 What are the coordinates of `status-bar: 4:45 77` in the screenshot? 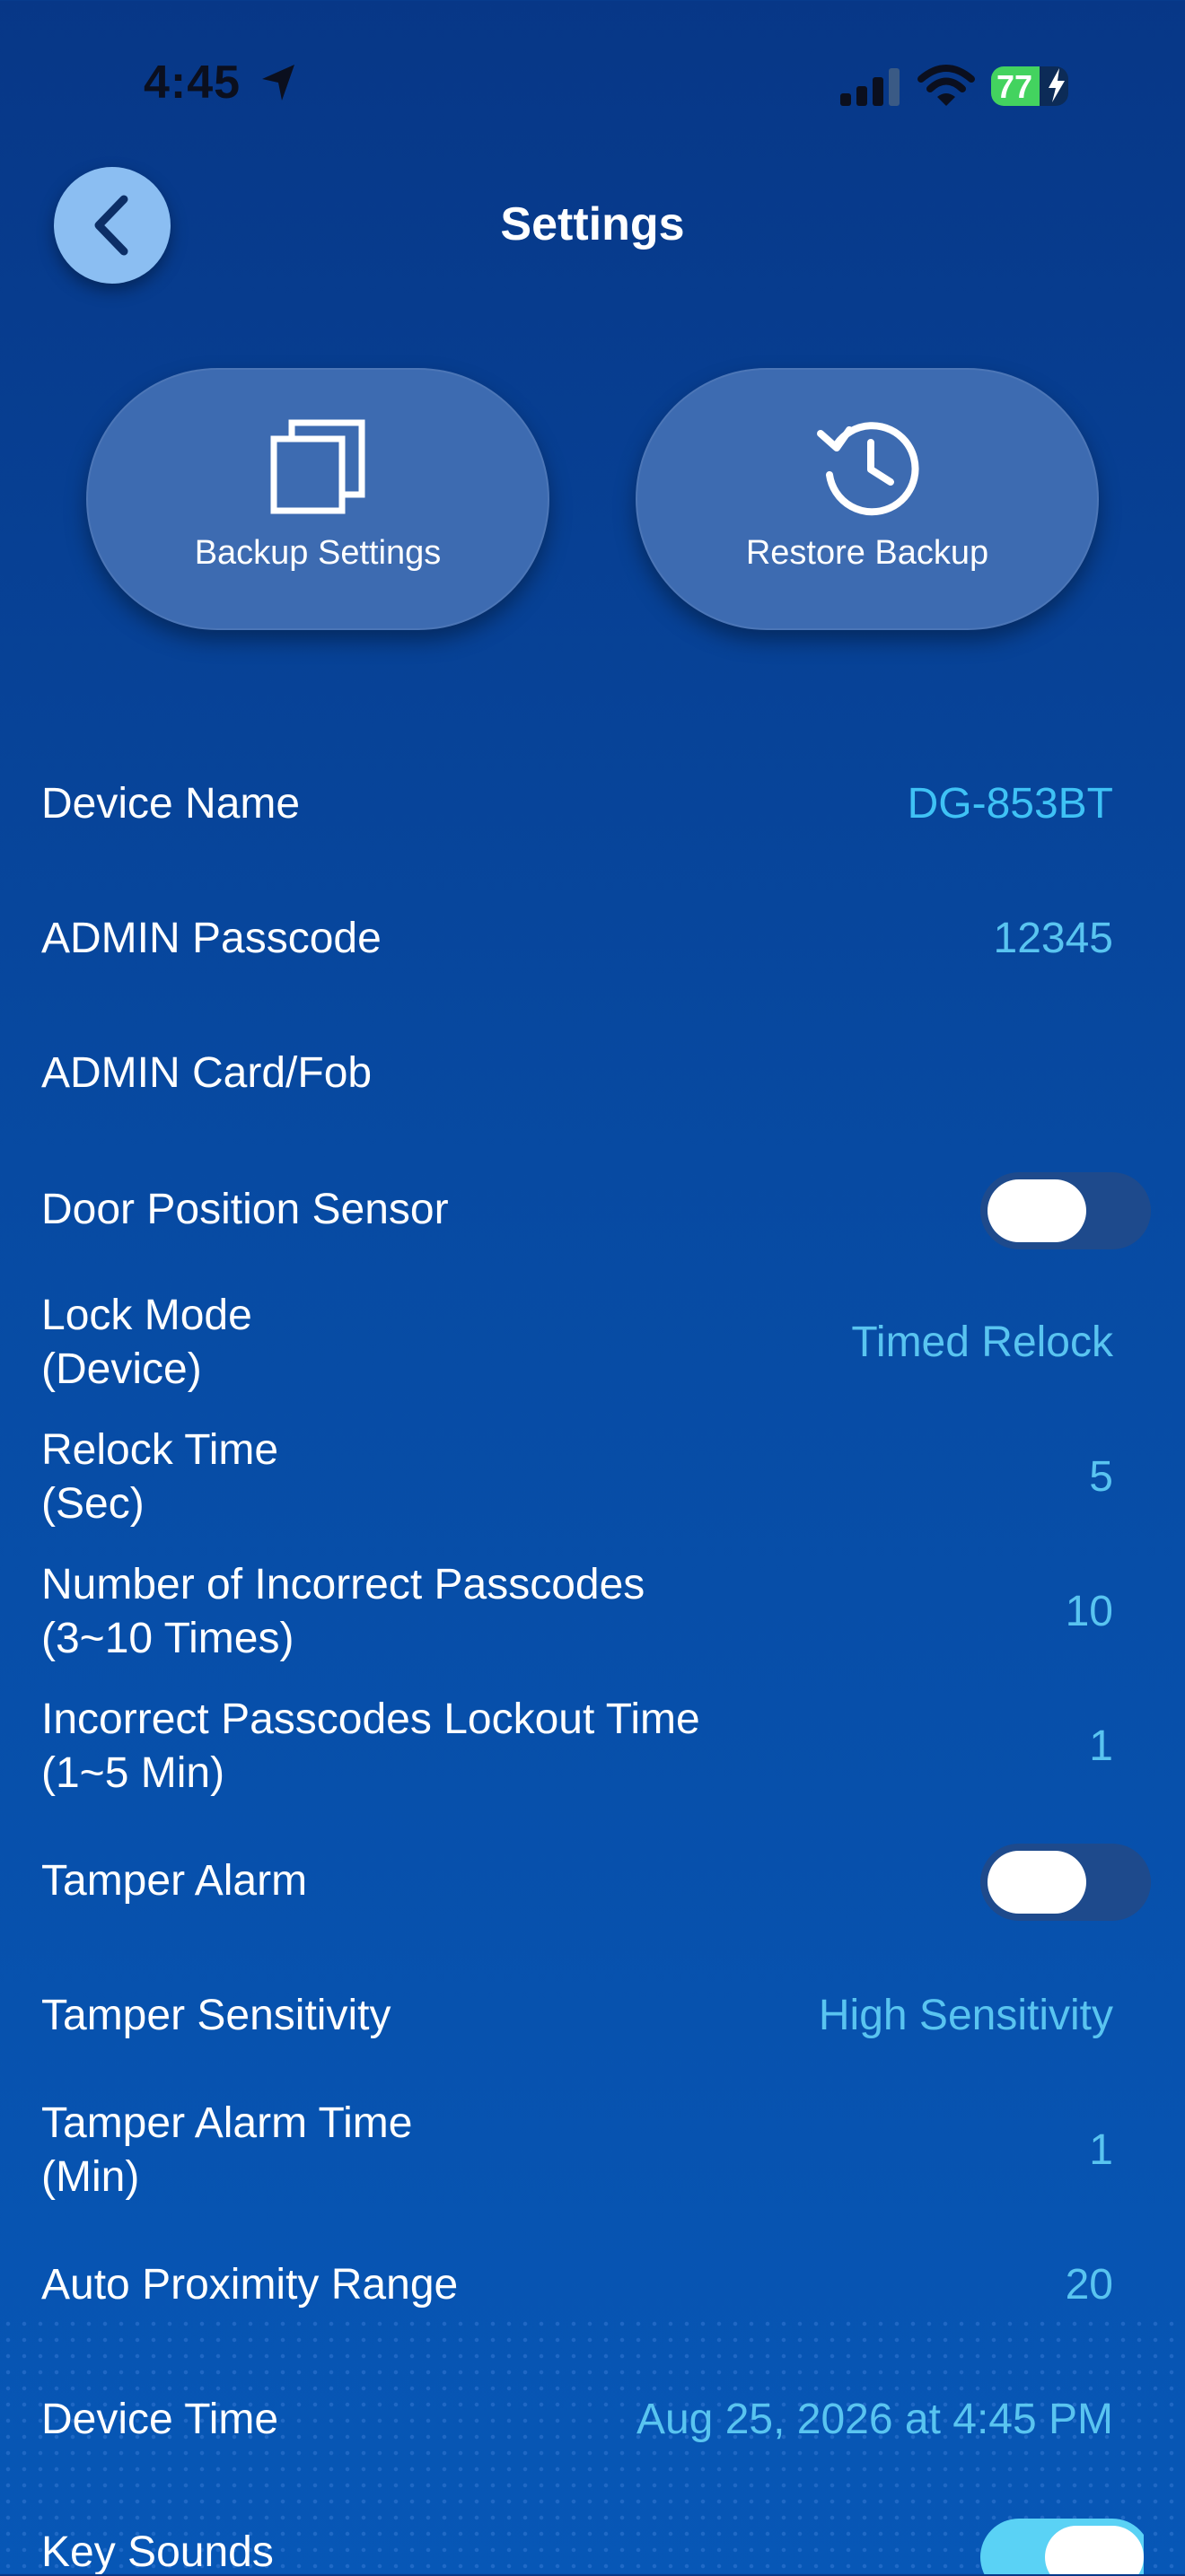 It's located at (592, 85).